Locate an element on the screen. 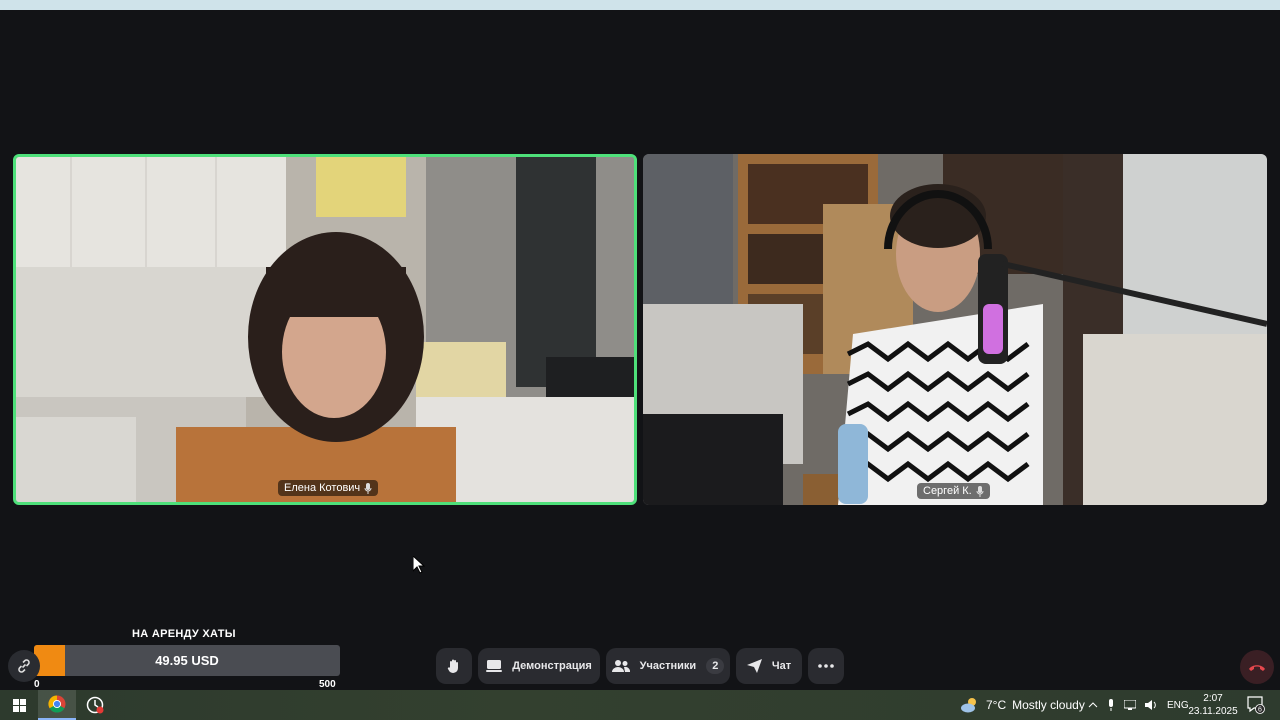  partly-cloudy-icon is located at coordinates (968, 705).